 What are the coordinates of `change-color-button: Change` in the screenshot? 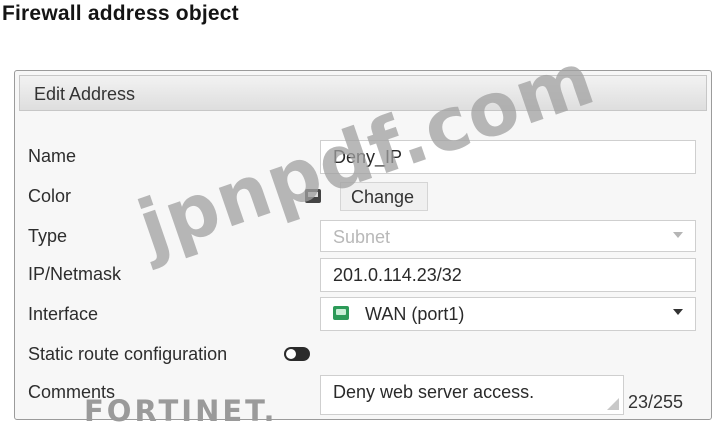 It's located at (384, 196).